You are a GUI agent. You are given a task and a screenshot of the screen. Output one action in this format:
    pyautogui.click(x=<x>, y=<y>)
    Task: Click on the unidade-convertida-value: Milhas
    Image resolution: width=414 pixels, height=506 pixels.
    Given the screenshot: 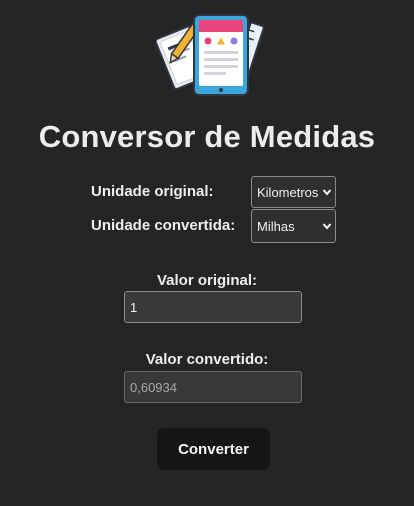 What is the action you would take?
    pyautogui.click(x=276, y=226)
    